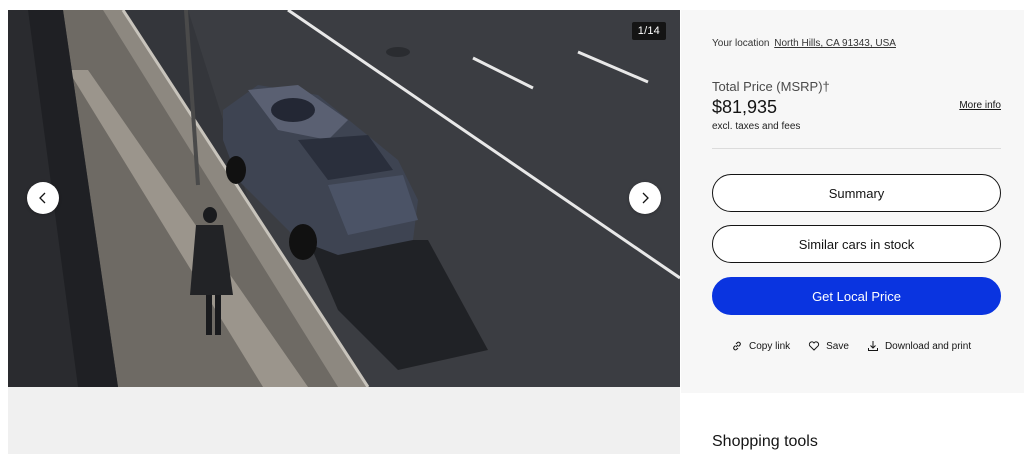  I want to click on save-label: Save, so click(837, 346).